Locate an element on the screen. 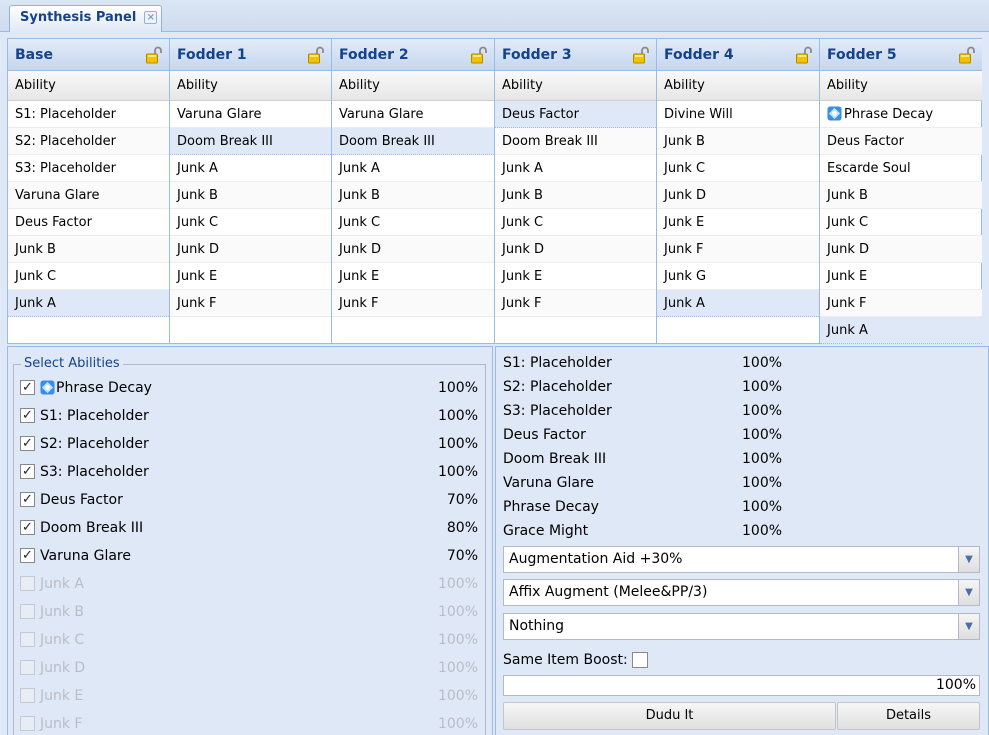  table-row: S1: Placeholder is located at coordinates (88, 114).